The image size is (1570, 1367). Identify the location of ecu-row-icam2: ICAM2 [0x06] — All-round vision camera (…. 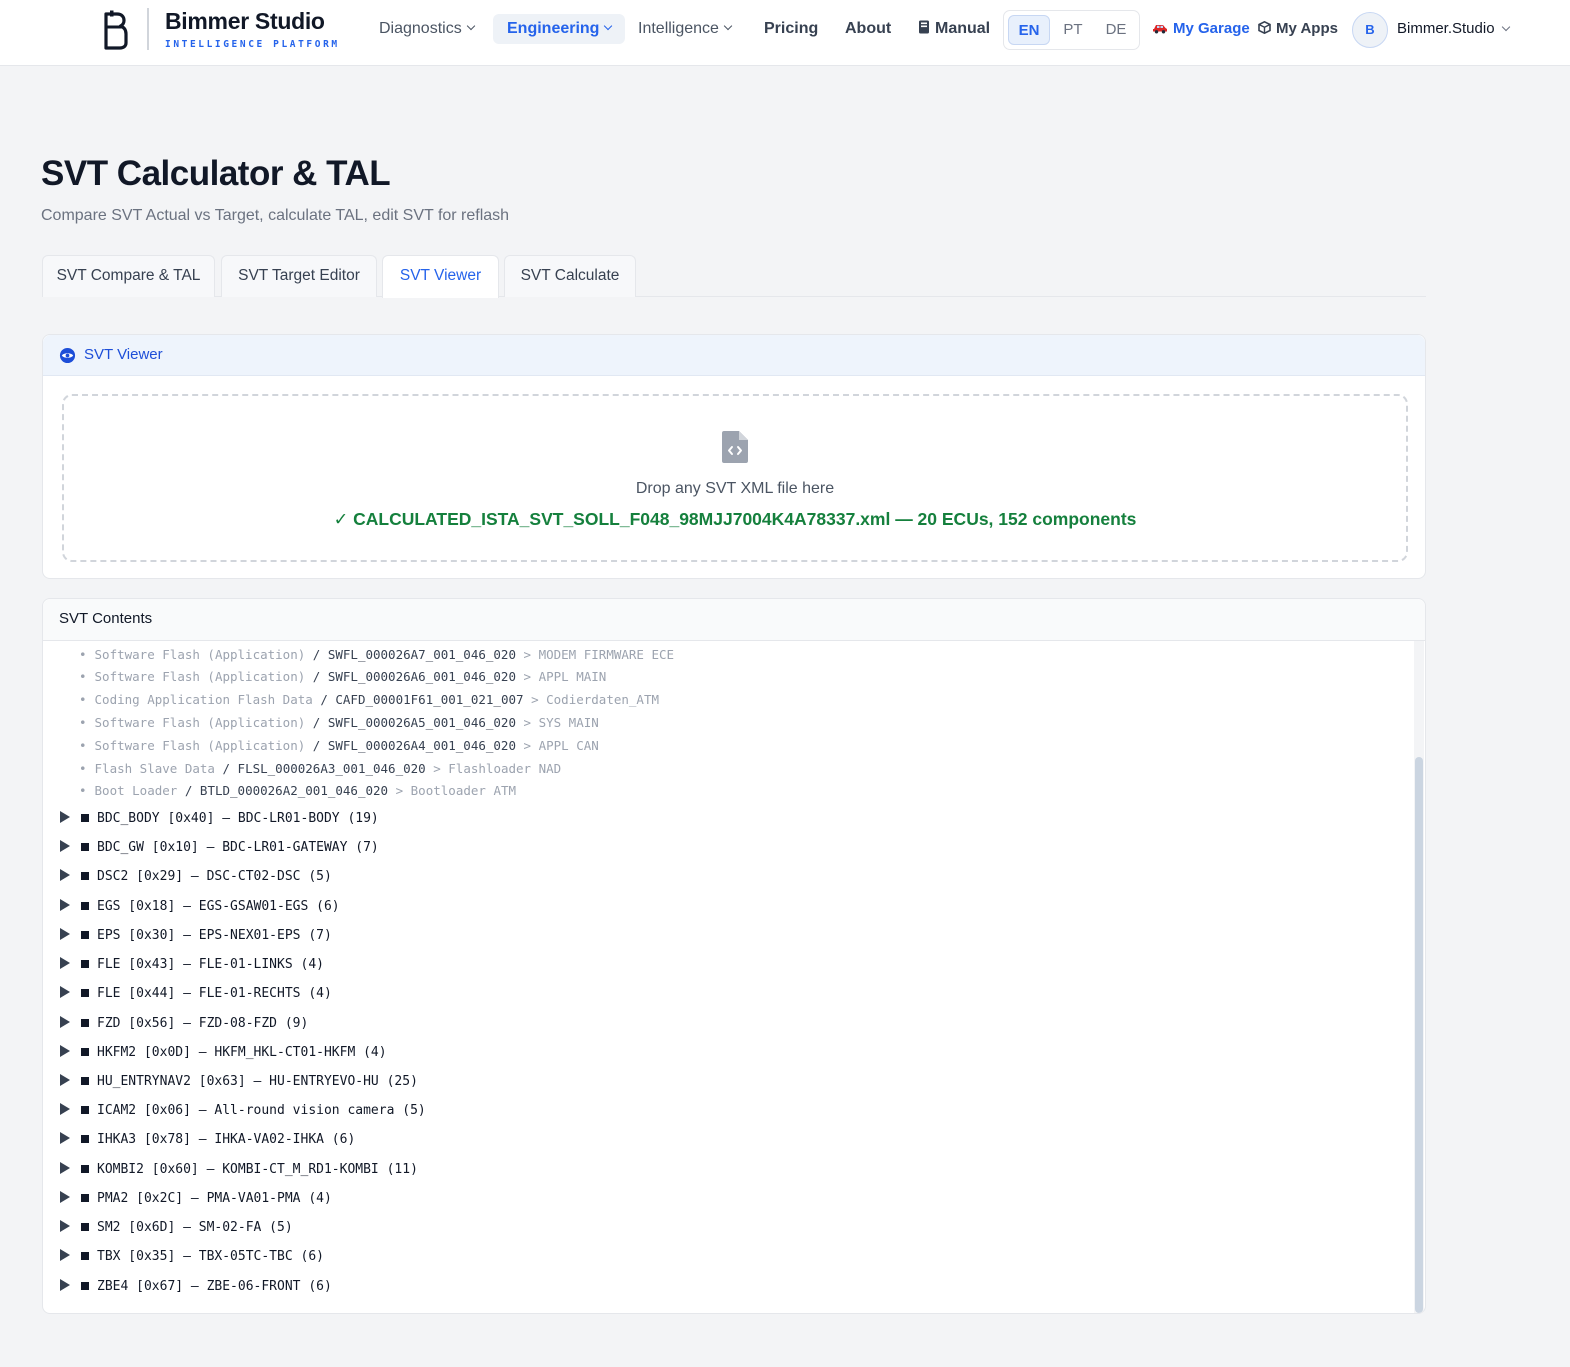
(243, 1115).